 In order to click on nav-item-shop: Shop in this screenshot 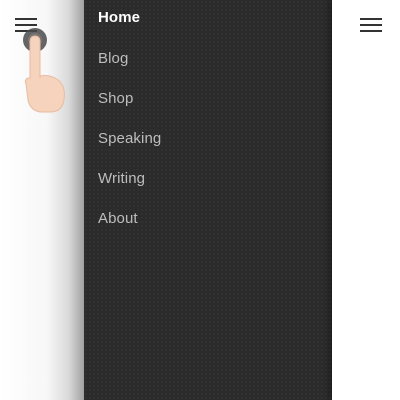, I will do `click(115, 98)`.